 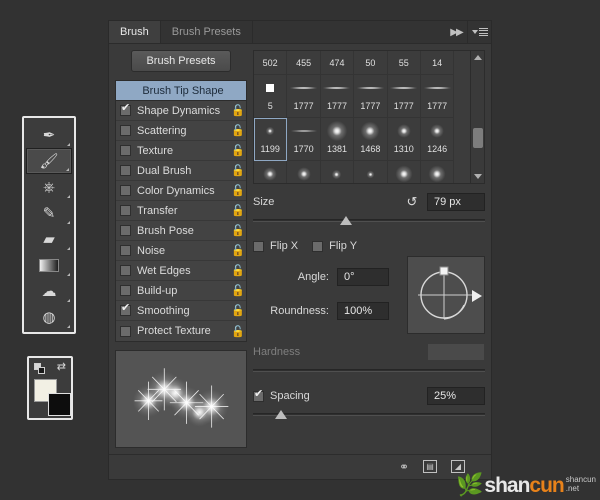 What do you see at coordinates (125, 251) in the screenshot?
I see `checkbox-noise` at bounding box center [125, 251].